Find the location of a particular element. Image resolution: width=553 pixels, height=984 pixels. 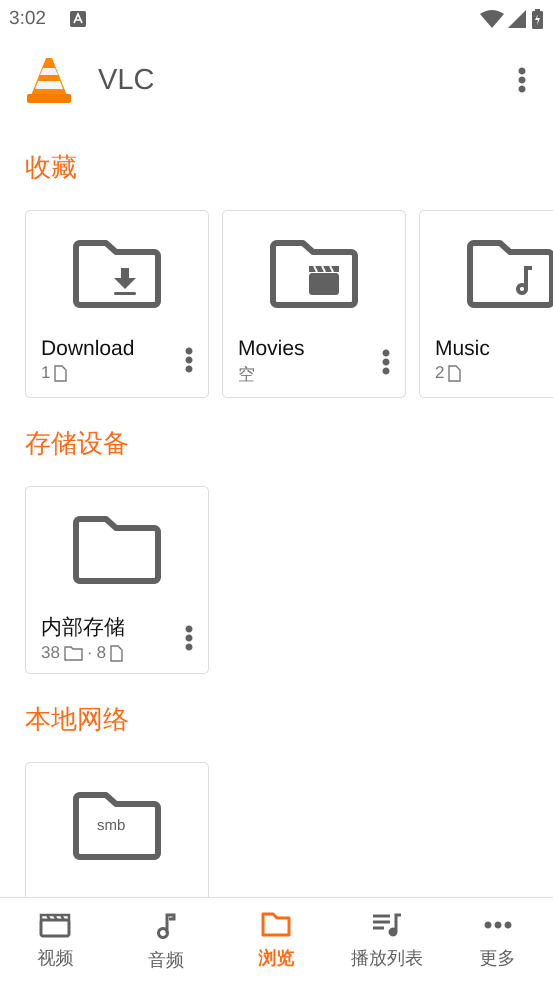

nav-tab: 播放列表 is located at coordinates (387, 941).